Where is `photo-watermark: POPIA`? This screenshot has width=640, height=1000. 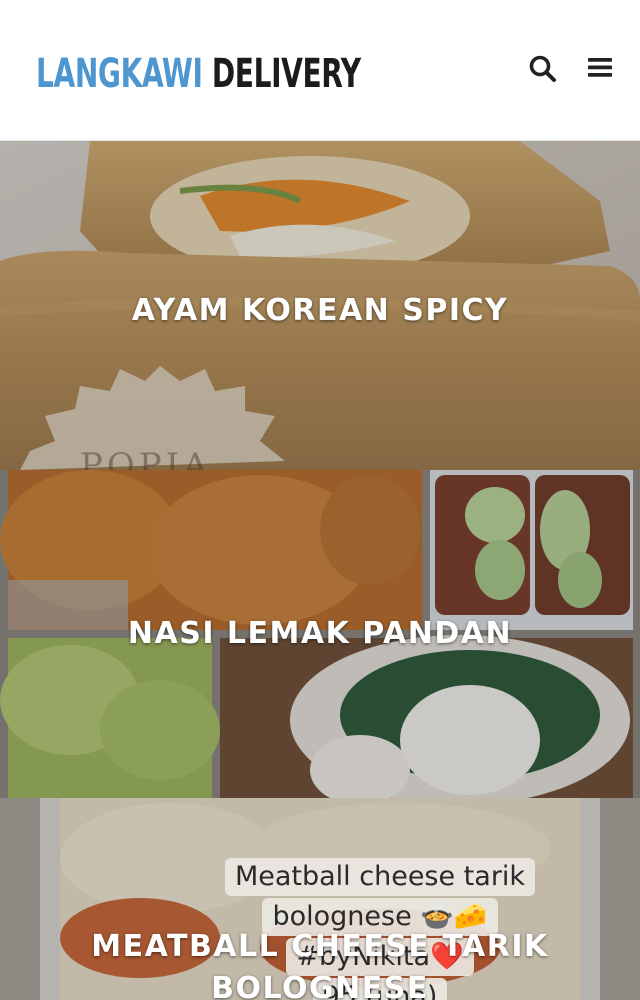 photo-watermark: POPIA is located at coordinates (146, 458).